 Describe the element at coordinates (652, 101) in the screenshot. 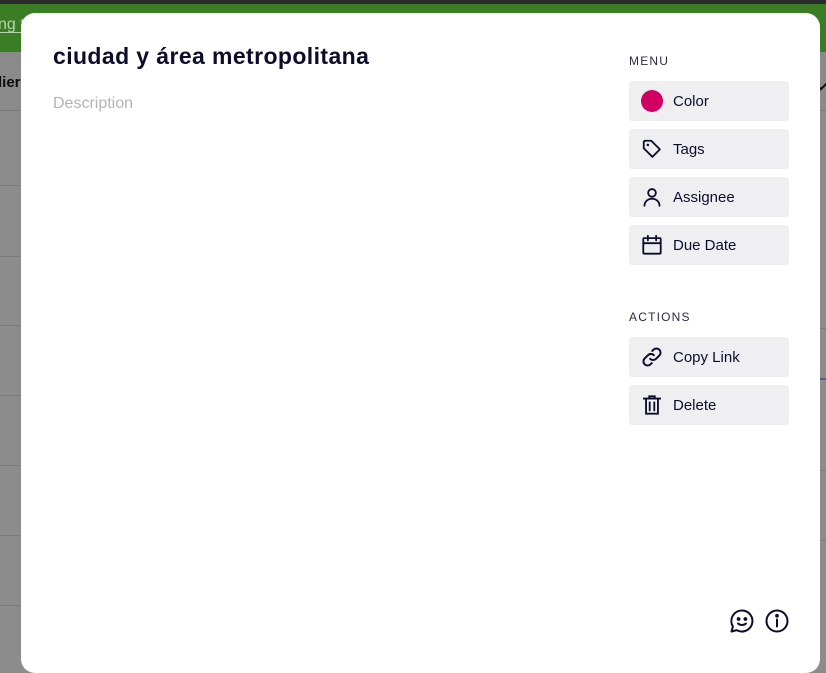

I see `color-swatch-icon` at that location.